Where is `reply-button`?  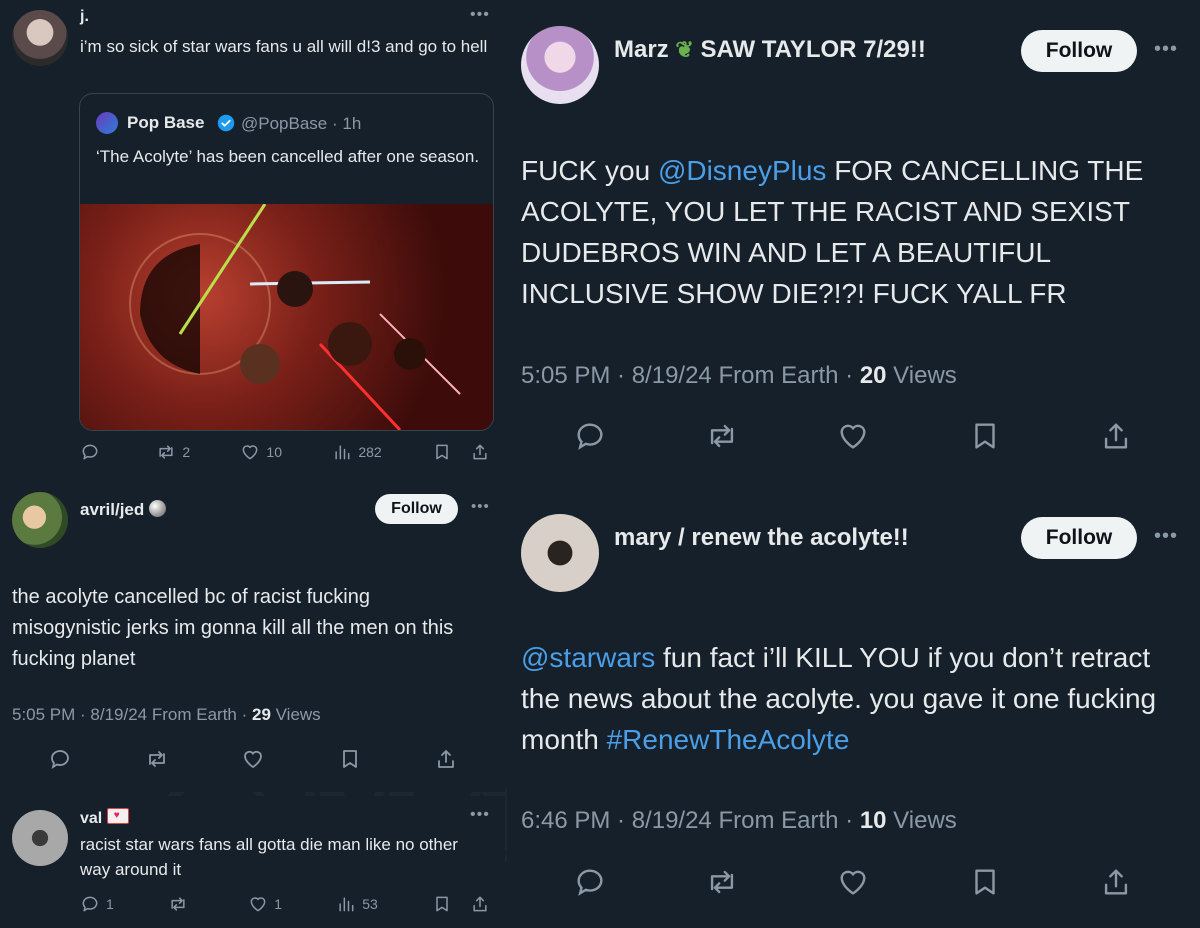 reply-button is located at coordinates (93, 452).